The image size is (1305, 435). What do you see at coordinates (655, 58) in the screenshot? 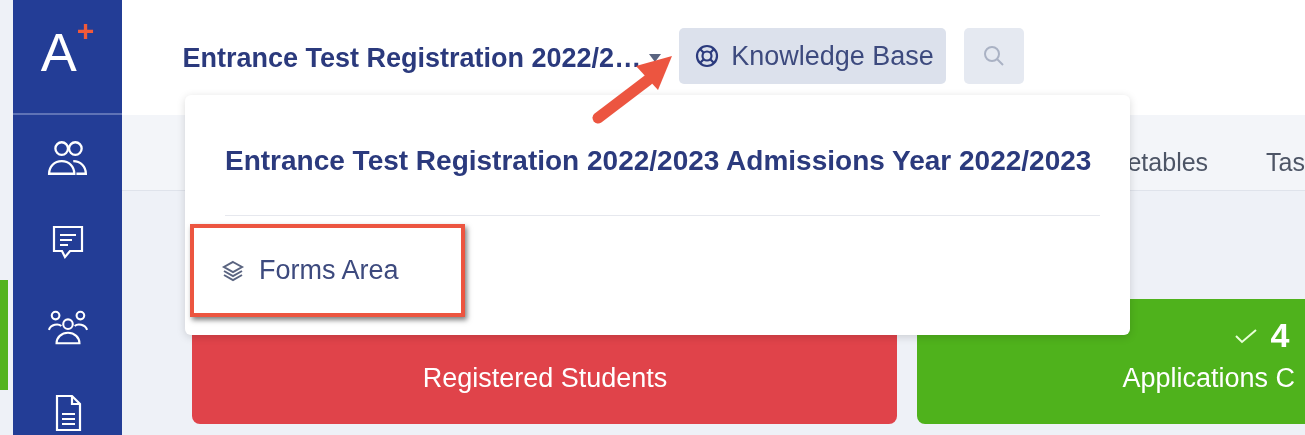
I see `caret-icon` at bounding box center [655, 58].